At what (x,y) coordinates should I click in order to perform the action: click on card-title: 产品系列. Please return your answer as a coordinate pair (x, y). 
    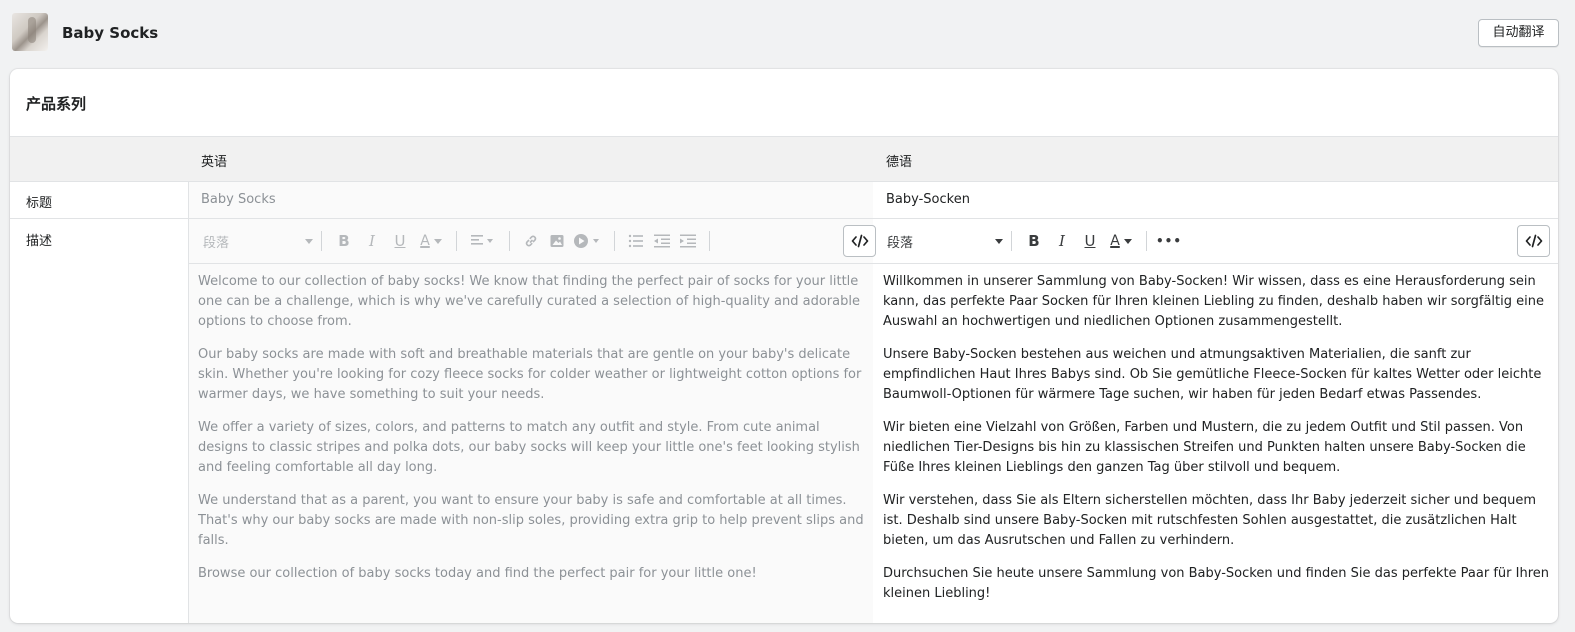
    Looking at the image, I should click on (56, 104).